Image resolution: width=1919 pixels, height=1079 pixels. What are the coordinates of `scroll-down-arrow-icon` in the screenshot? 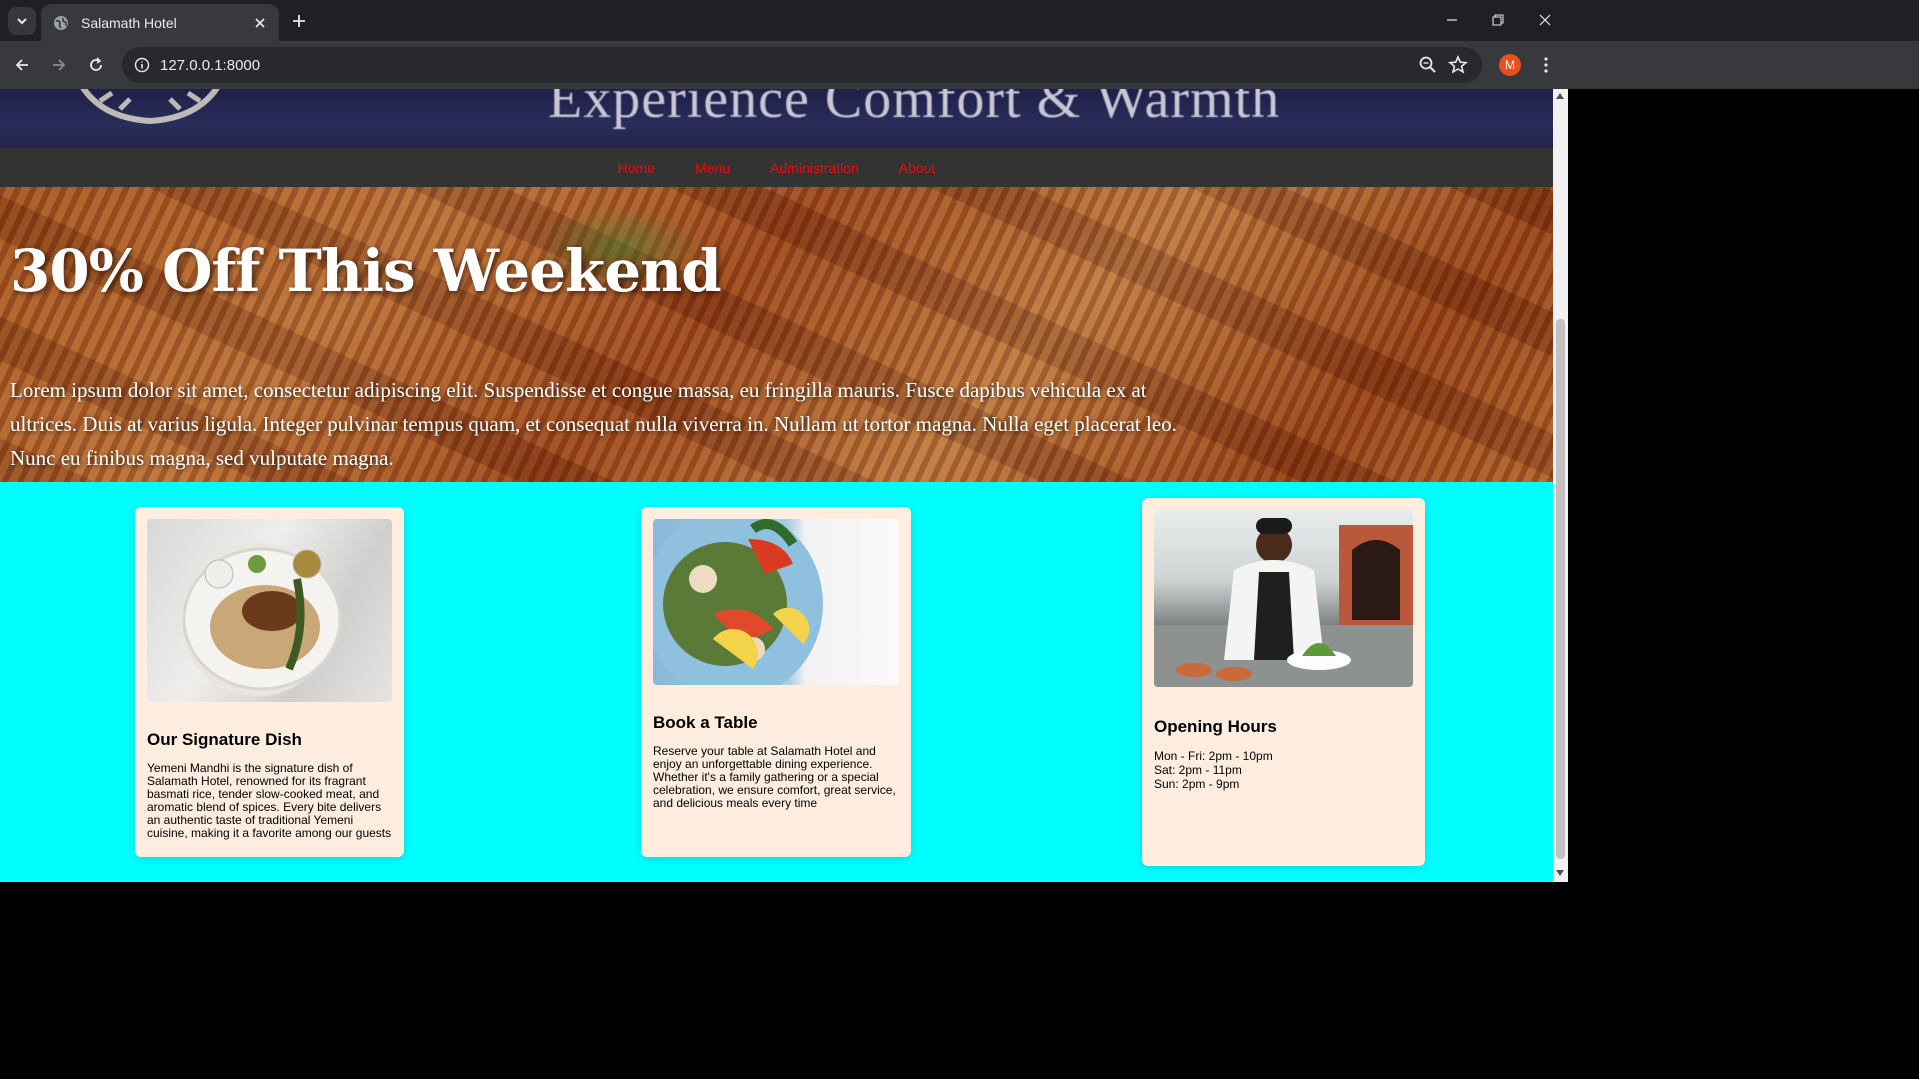 It's located at (1560, 873).